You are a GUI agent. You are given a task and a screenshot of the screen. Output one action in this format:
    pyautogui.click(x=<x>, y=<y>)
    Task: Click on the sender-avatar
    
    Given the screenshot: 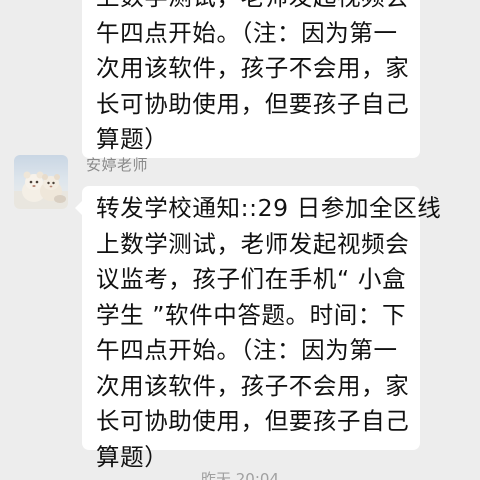 What is the action you would take?
    pyautogui.click(x=41, y=182)
    